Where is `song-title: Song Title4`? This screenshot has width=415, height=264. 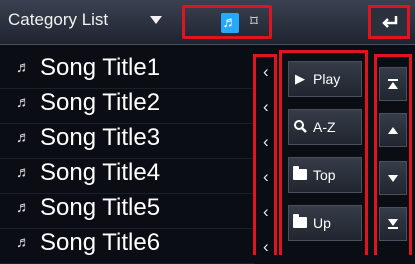
song-title: Song Title4 is located at coordinates (100, 172).